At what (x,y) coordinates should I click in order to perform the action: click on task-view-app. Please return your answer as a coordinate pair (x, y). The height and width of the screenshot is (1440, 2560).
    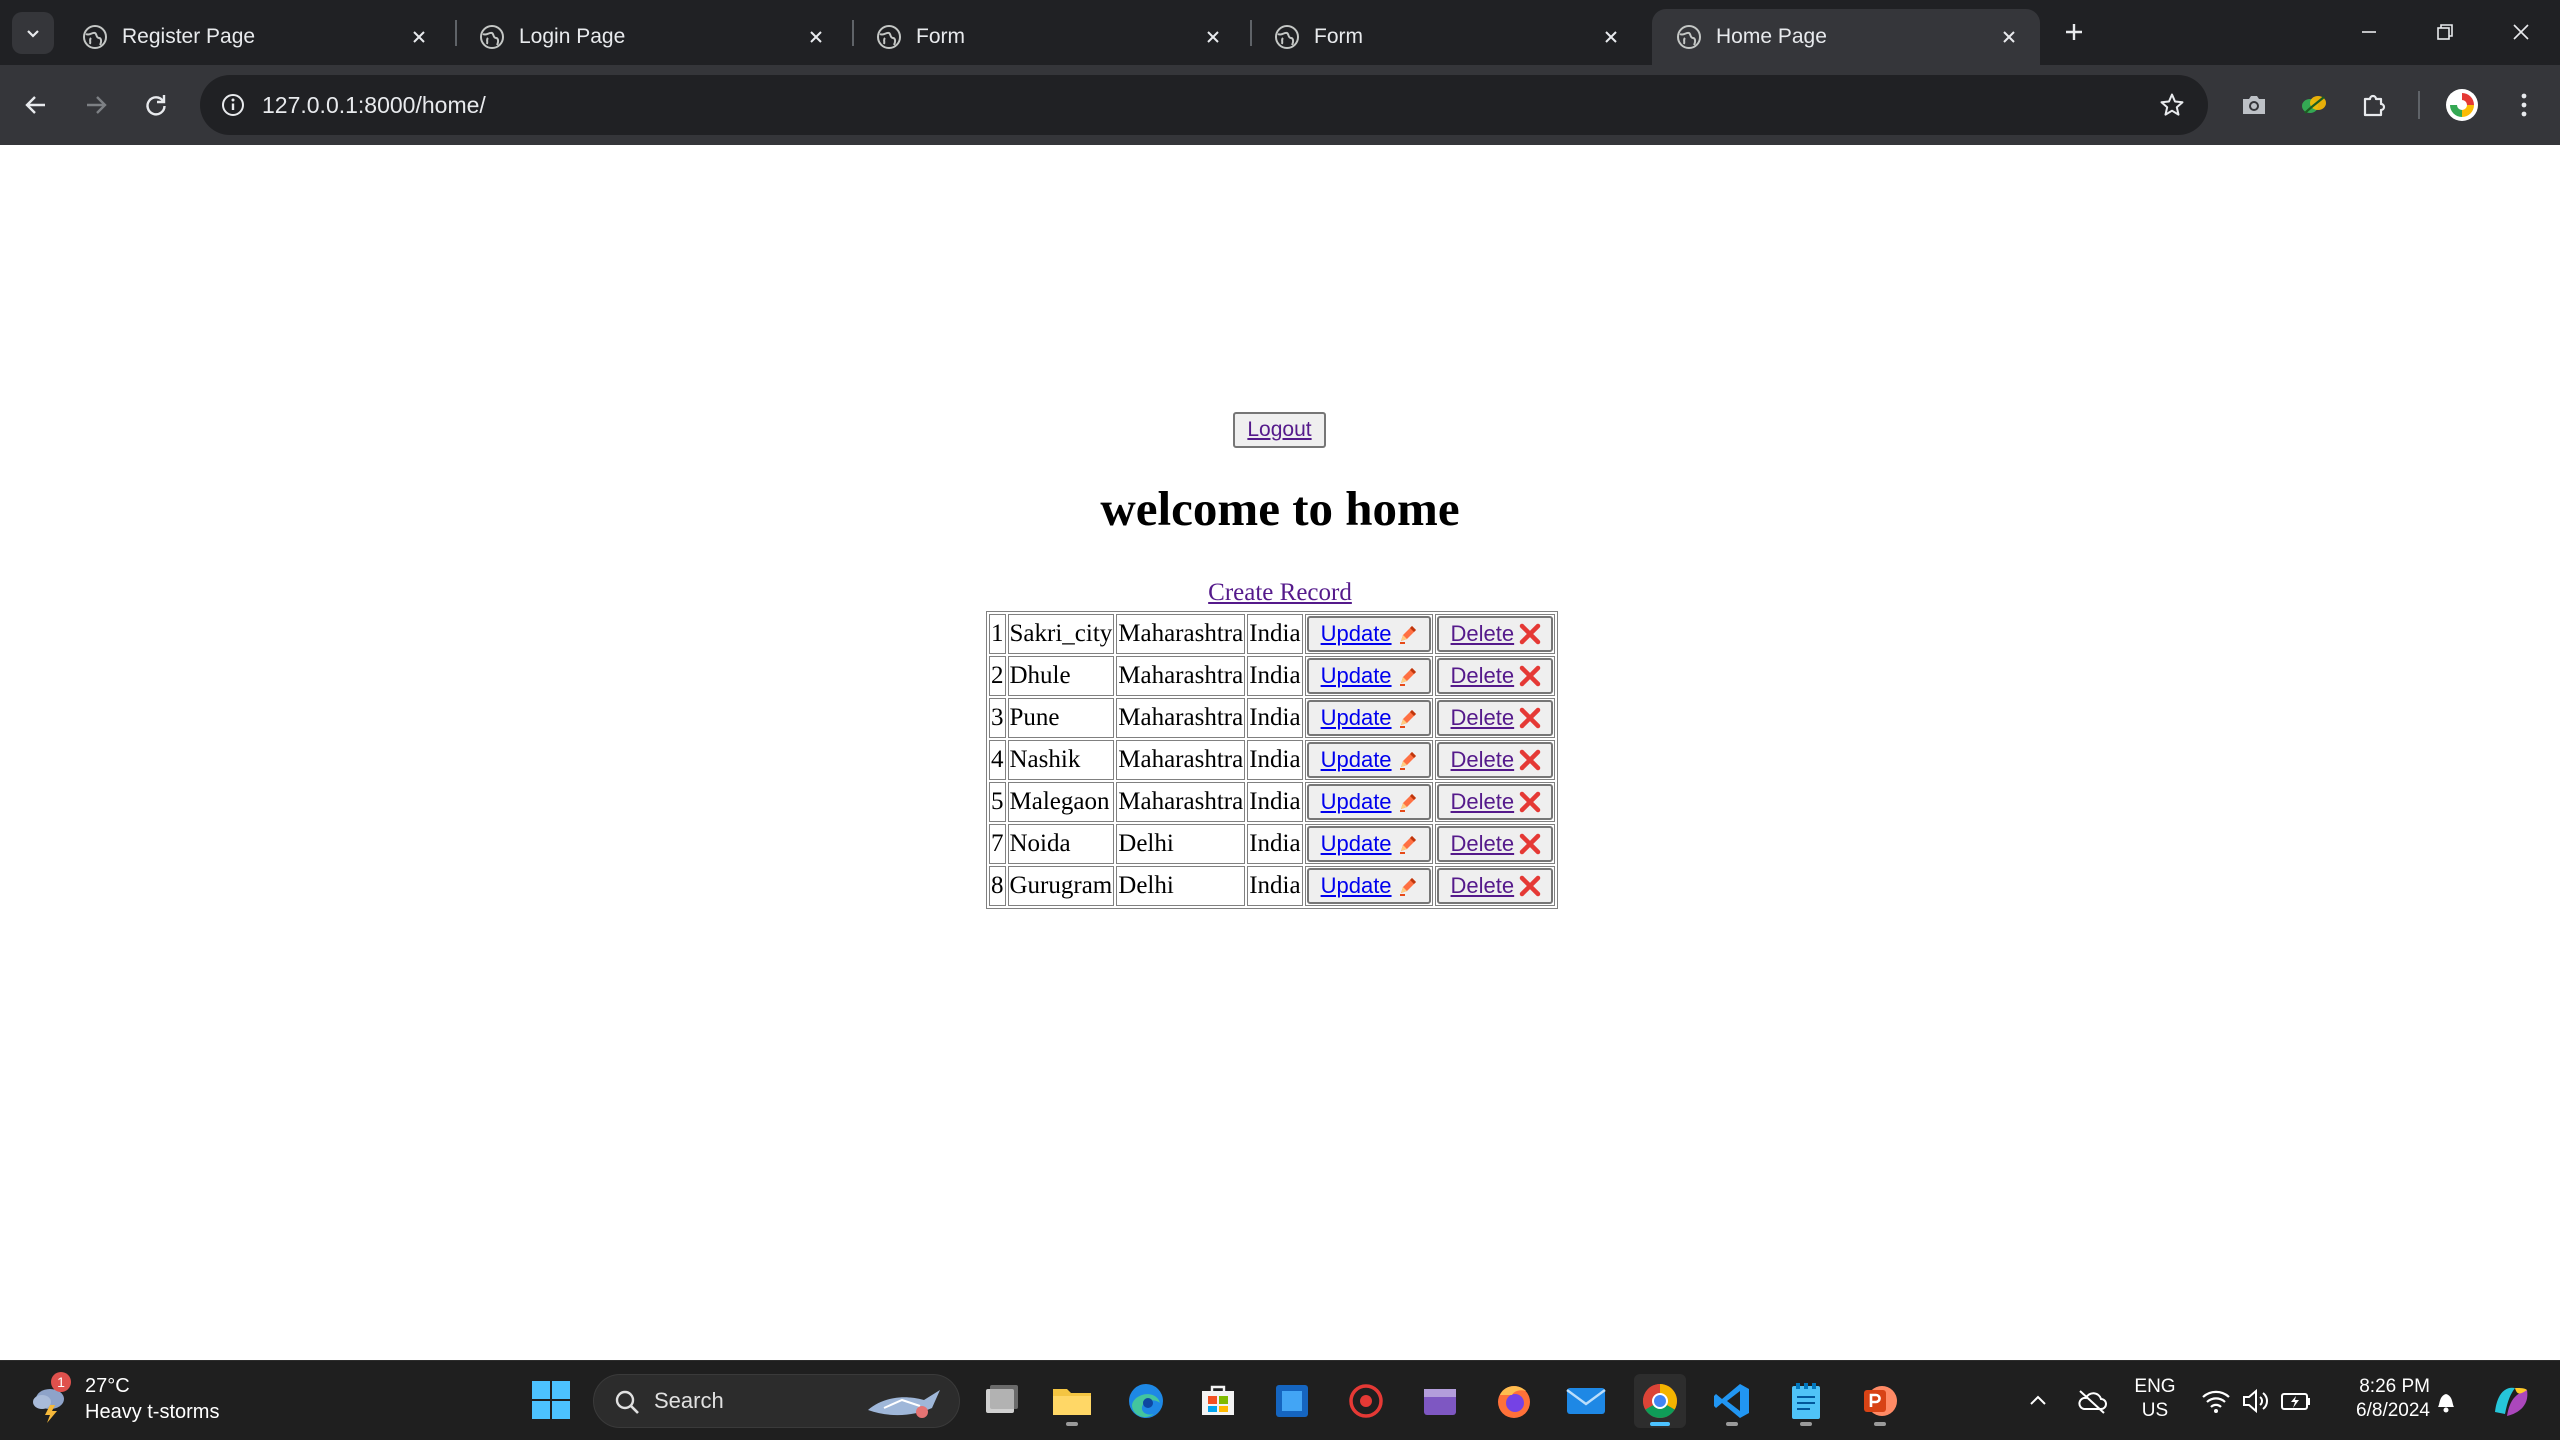
    Looking at the image, I should click on (1000, 1401).